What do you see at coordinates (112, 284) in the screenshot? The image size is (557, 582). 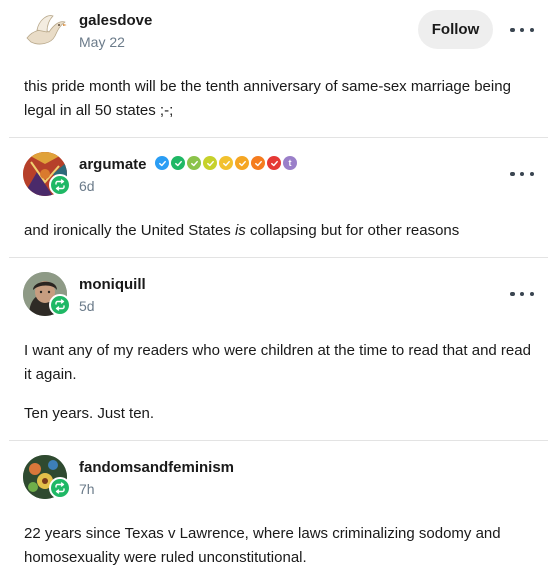 I see `username: moniquill` at bounding box center [112, 284].